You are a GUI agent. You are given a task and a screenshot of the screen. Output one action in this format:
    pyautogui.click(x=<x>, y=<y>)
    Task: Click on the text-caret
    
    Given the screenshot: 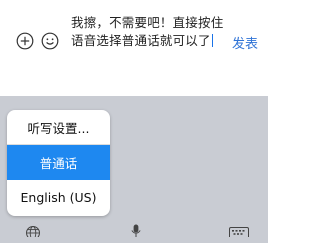 What is the action you would take?
    pyautogui.click(x=212, y=40)
    